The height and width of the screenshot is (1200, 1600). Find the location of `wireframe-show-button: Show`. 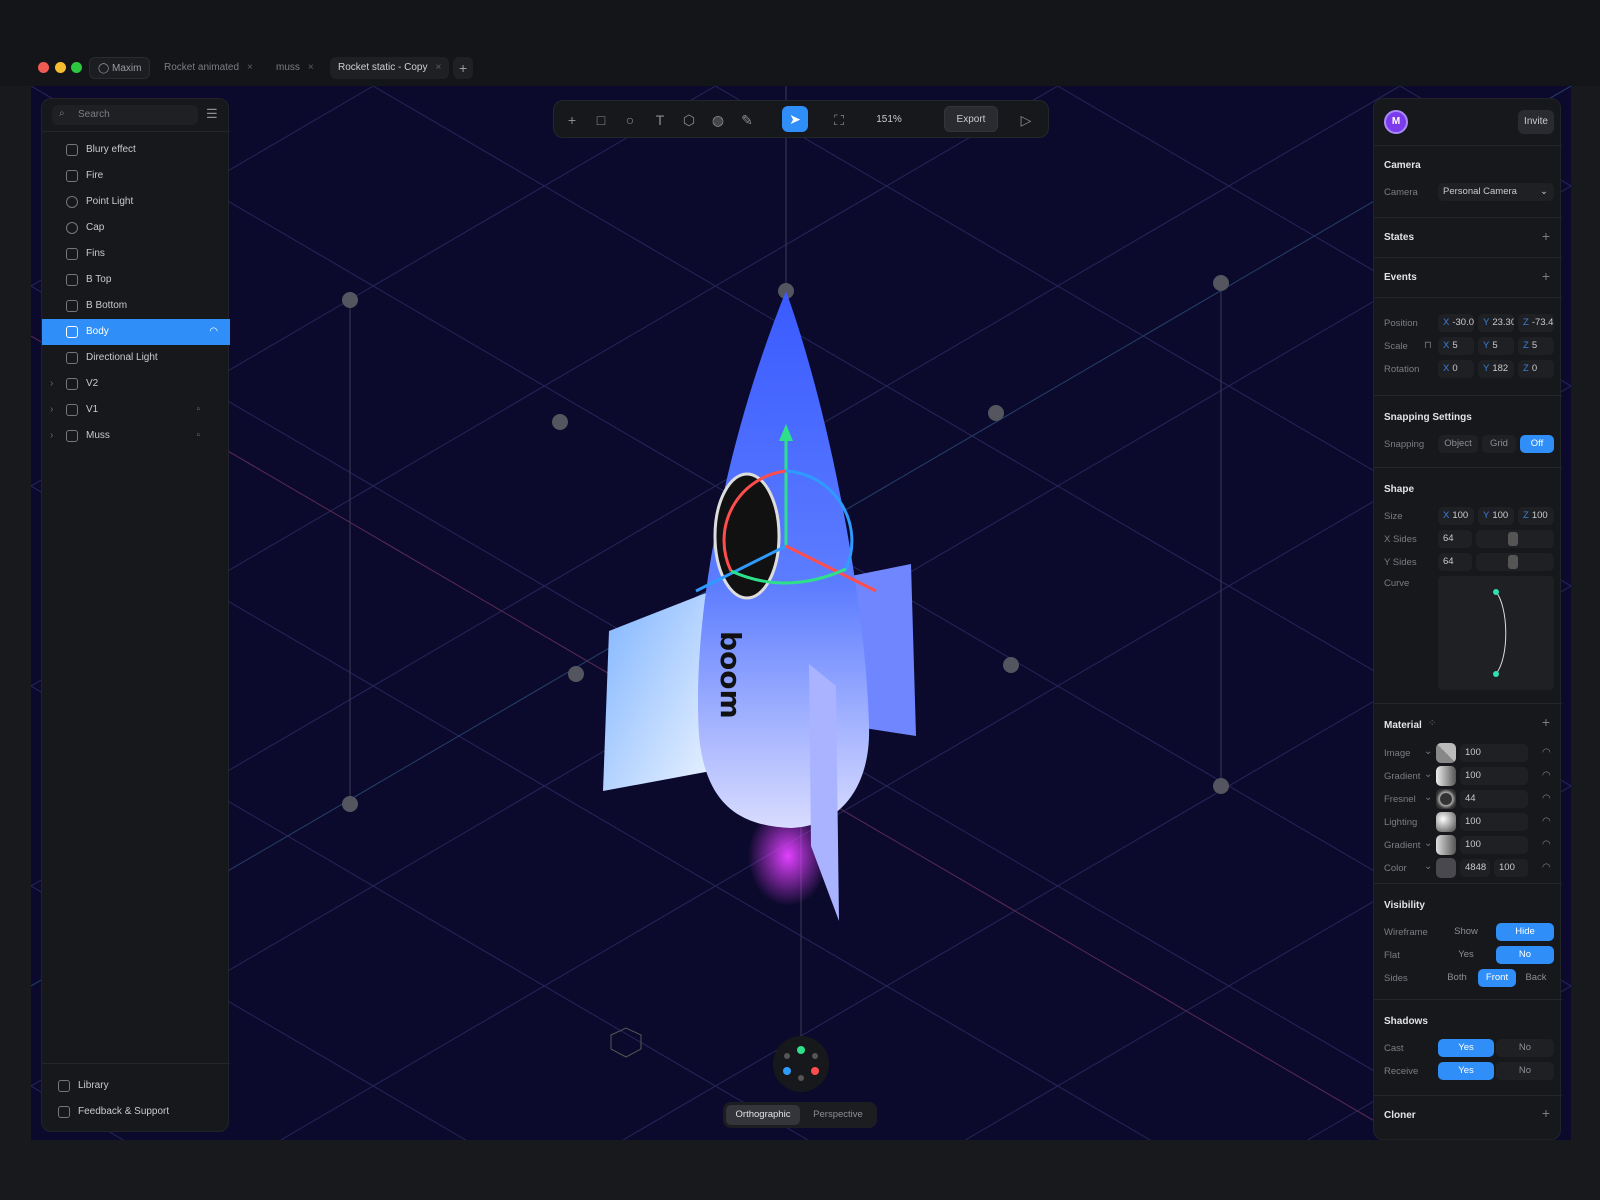

wireframe-show-button: Show is located at coordinates (1466, 932).